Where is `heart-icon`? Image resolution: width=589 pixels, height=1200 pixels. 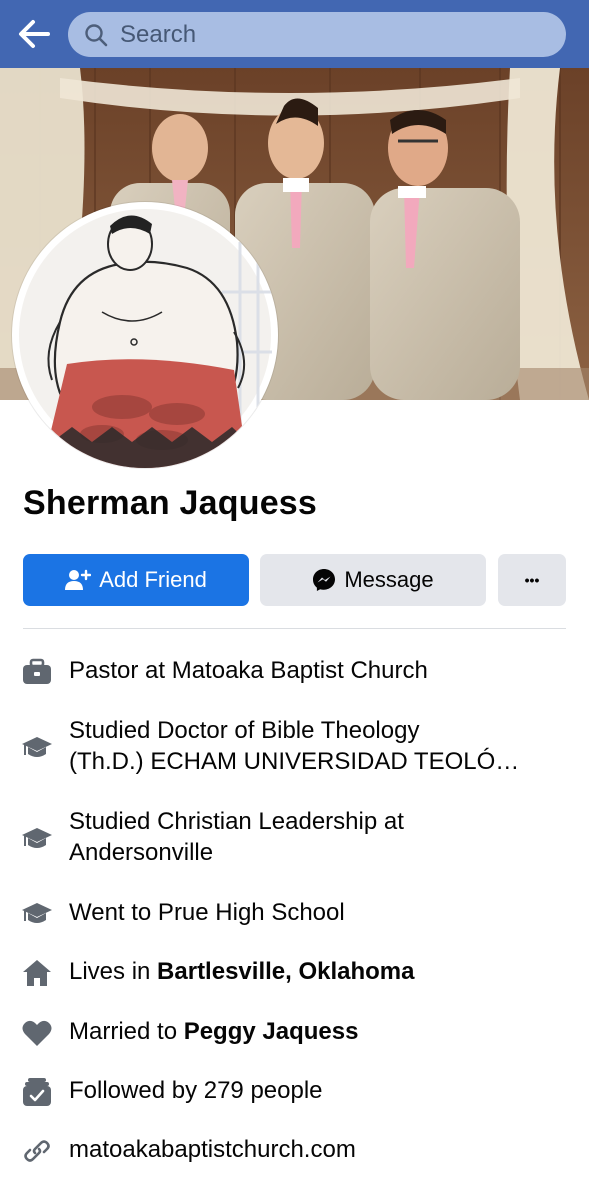
heart-icon is located at coordinates (37, 1033).